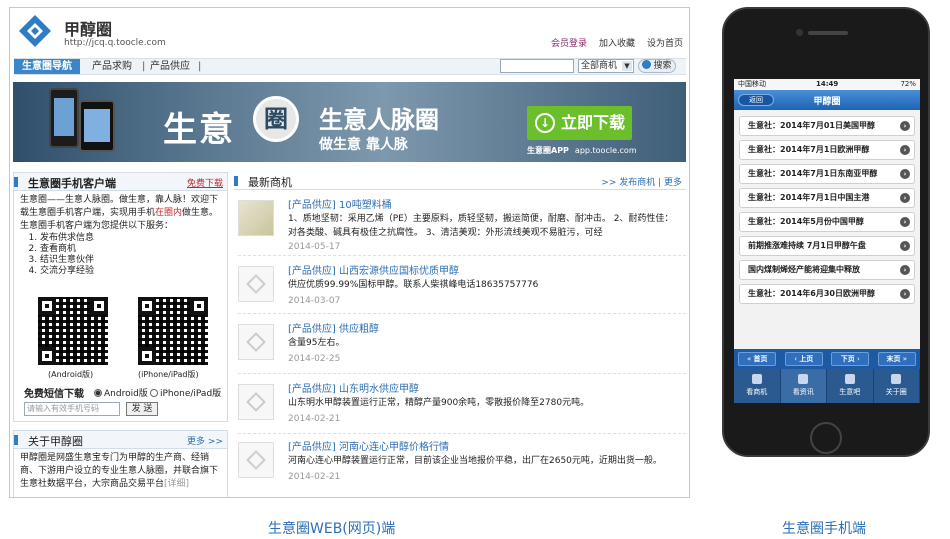  What do you see at coordinates (112, 66) in the screenshot?
I see `nav-item-purchase: 产品求购` at bounding box center [112, 66].